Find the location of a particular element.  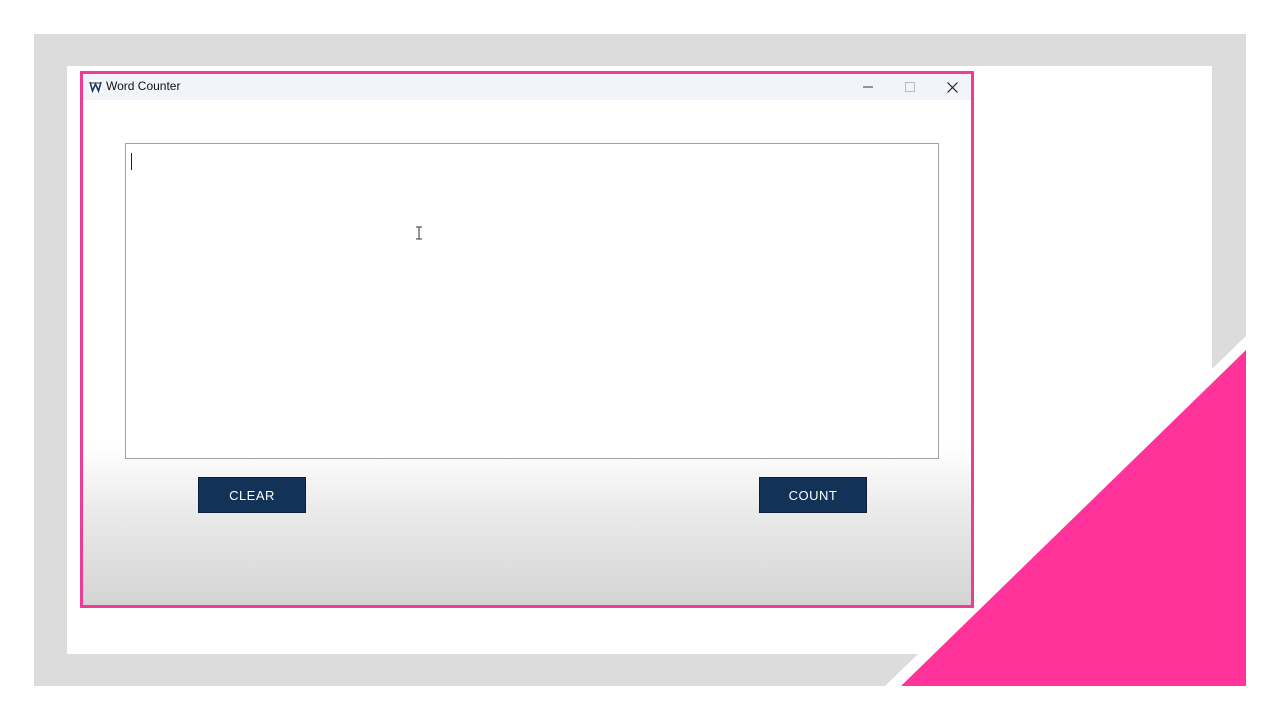

maximize-button is located at coordinates (910, 87).